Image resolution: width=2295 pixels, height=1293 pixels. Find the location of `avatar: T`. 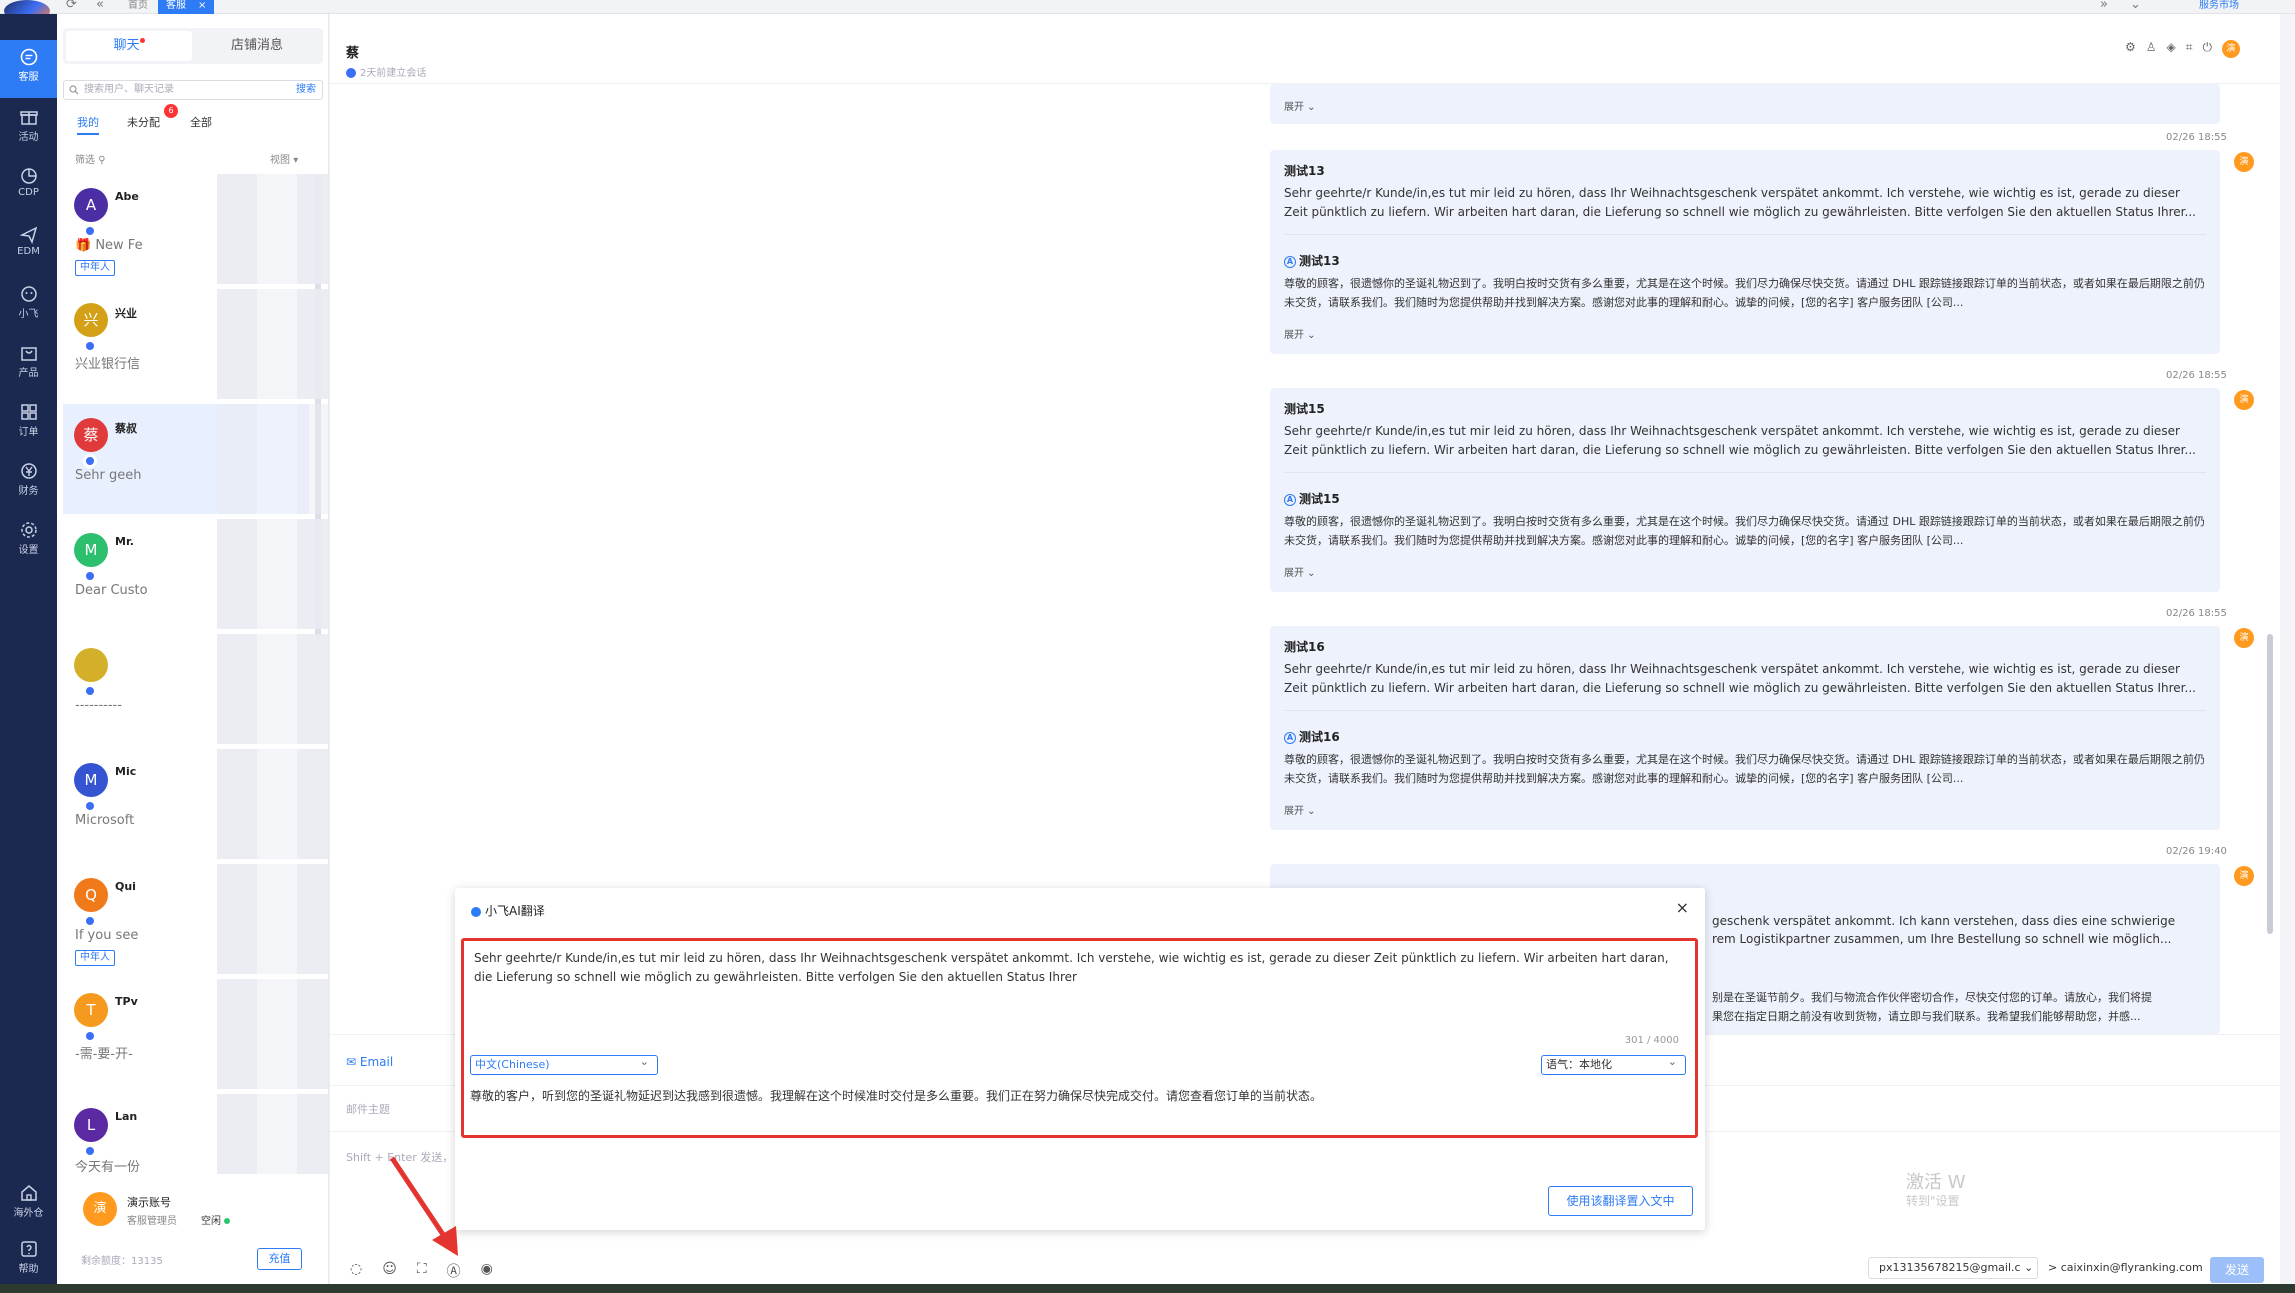

avatar: T is located at coordinates (91, 1010).